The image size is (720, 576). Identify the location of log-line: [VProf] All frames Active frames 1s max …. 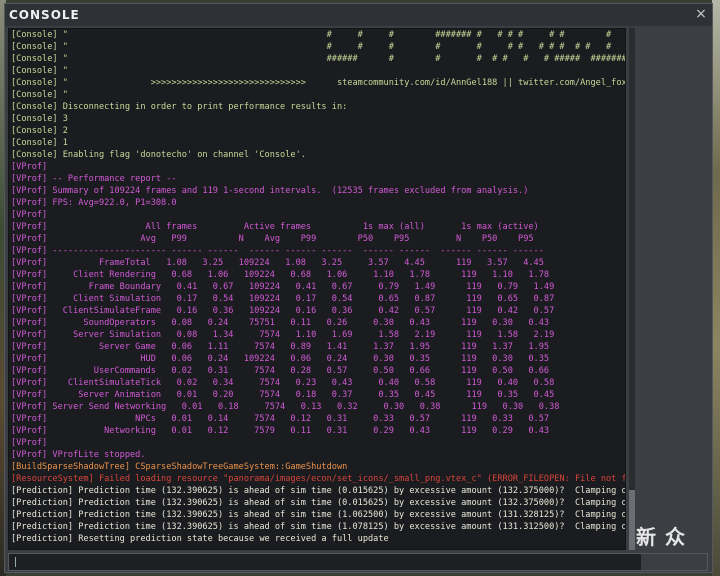
(275, 227).